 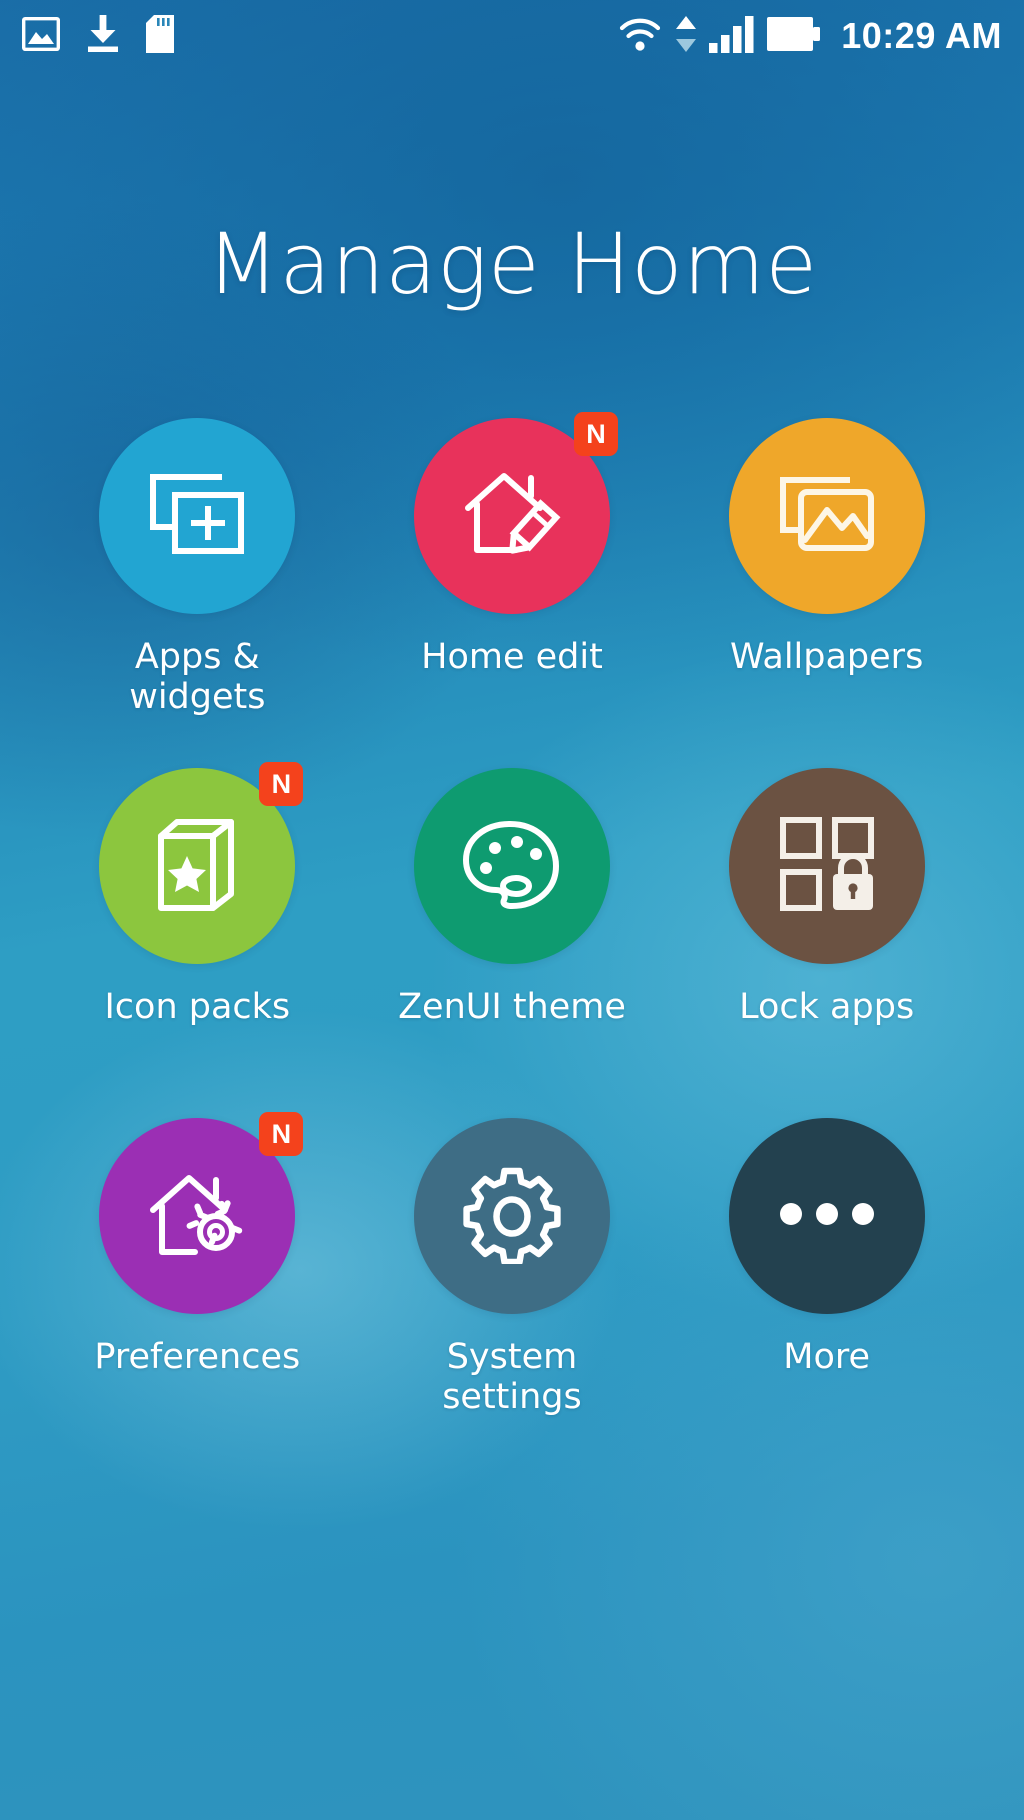 What do you see at coordinates (732, 36) in the screenshot?
I see `cellular-signal-icon` at bounding box center [732, 36].